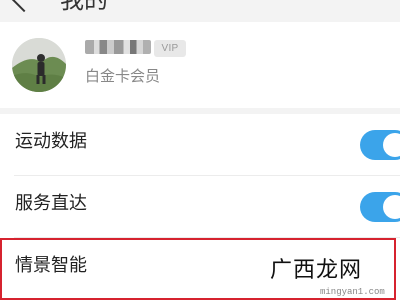 The height and width of the screenshot is (300, 400). Describe the element at coordinates (170, 48) in the screenshot. I see `vip-badge: VIP` at that location.